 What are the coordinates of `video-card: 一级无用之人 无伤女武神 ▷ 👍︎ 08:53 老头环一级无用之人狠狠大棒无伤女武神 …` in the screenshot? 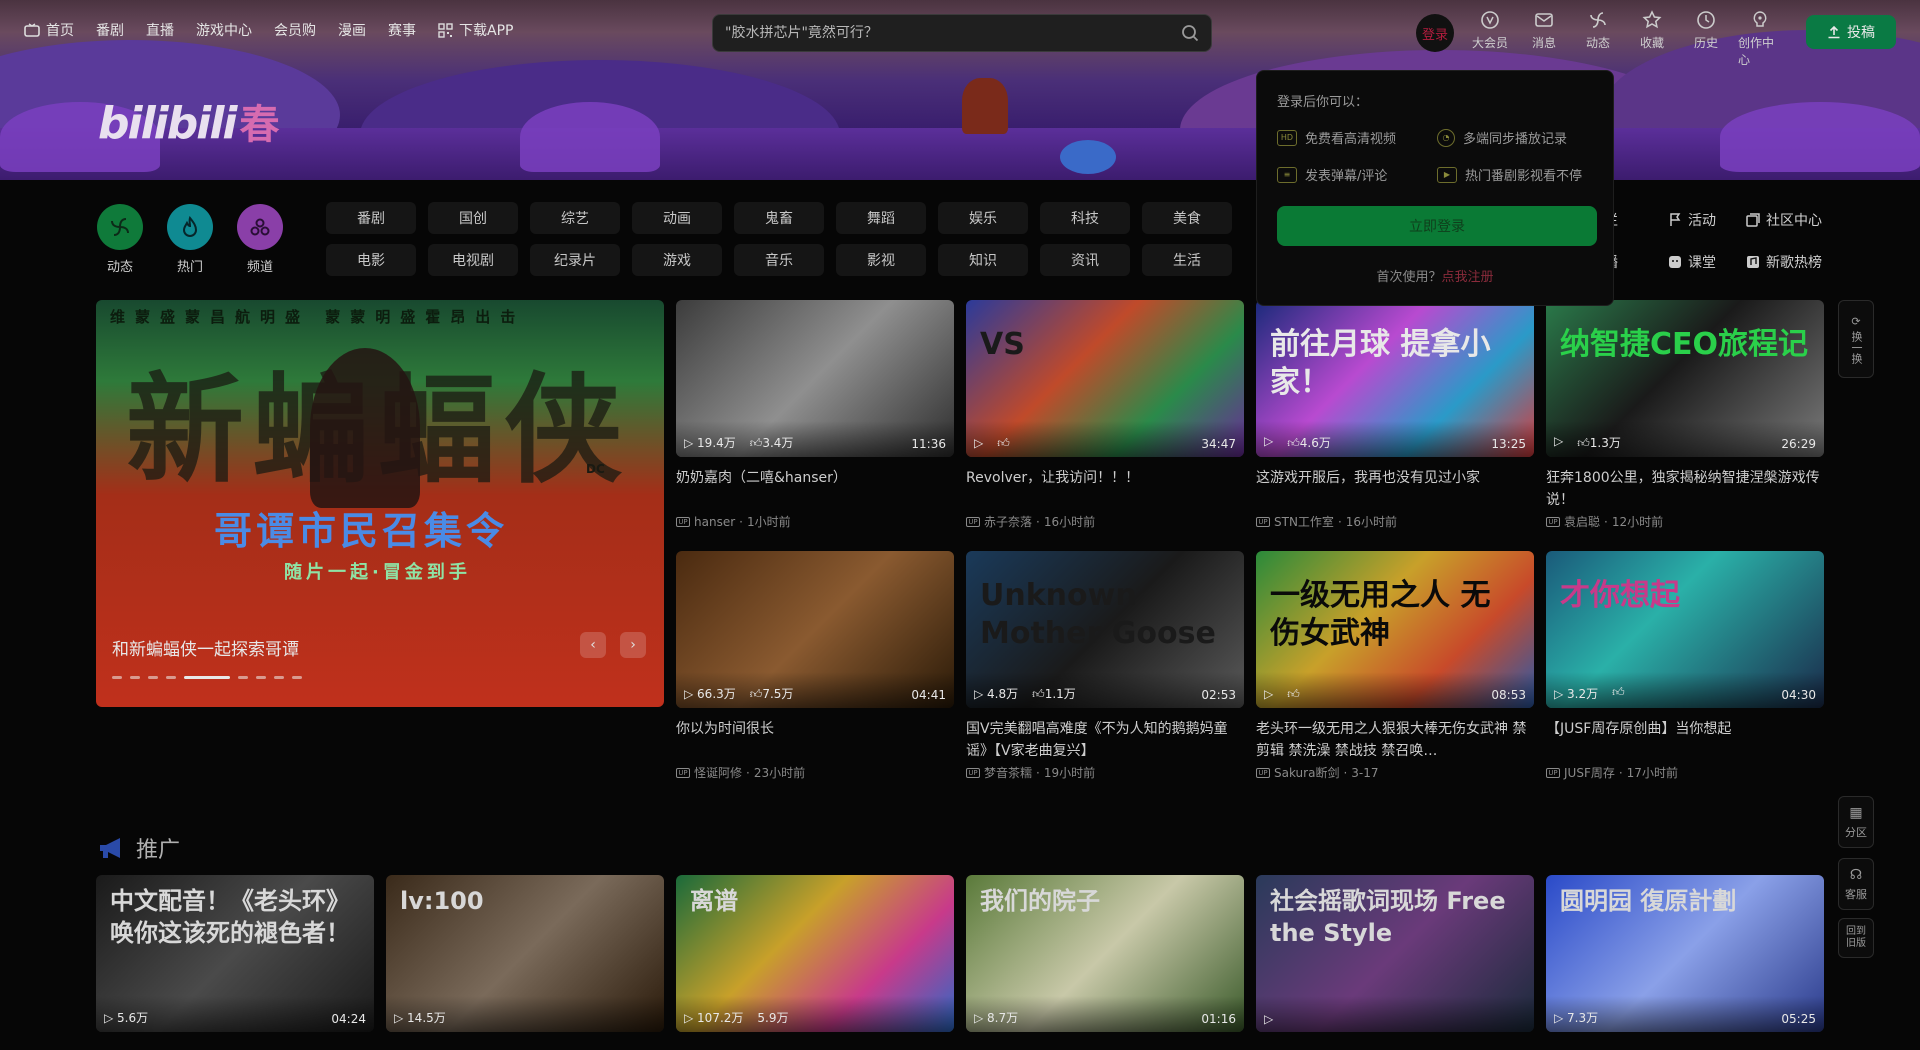 It's located at (1395, 666).